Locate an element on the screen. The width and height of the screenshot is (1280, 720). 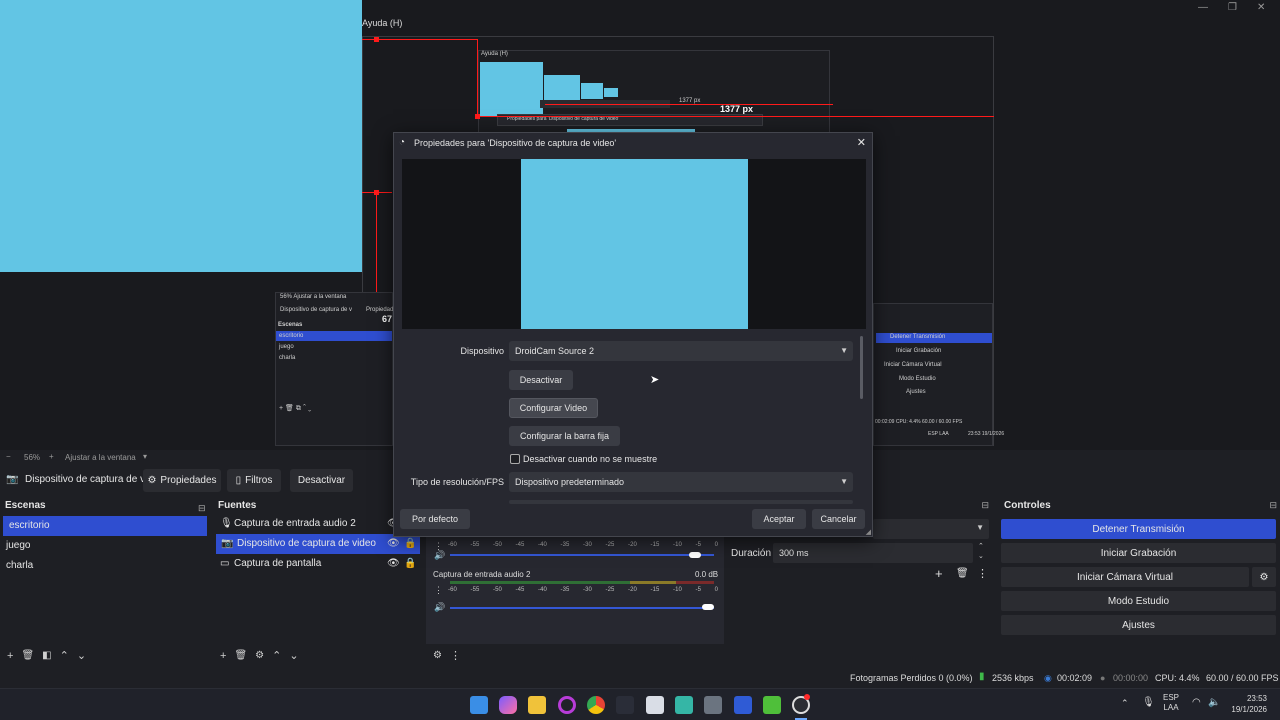
scene-item-escritorio: escritorio is located at coordinates (105, 526).